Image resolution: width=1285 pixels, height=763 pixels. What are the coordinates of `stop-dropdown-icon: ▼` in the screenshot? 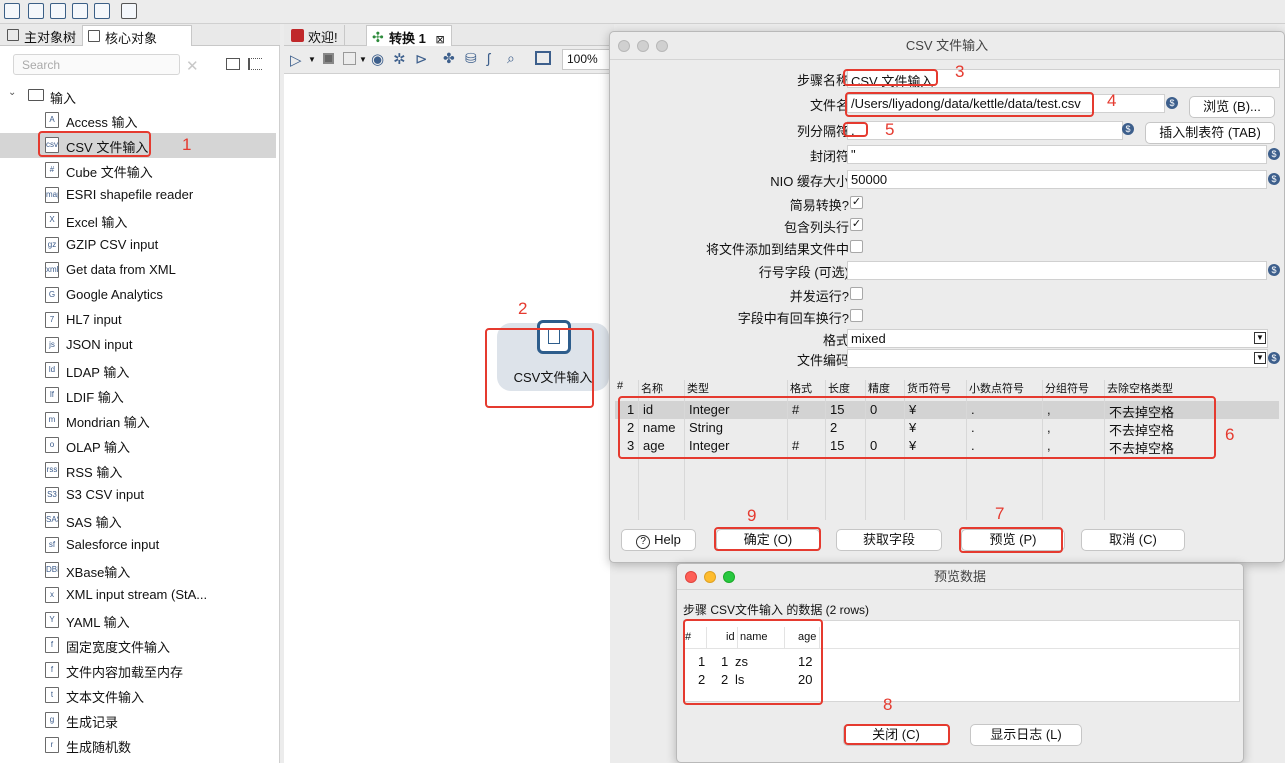 It's located at (363, 59).